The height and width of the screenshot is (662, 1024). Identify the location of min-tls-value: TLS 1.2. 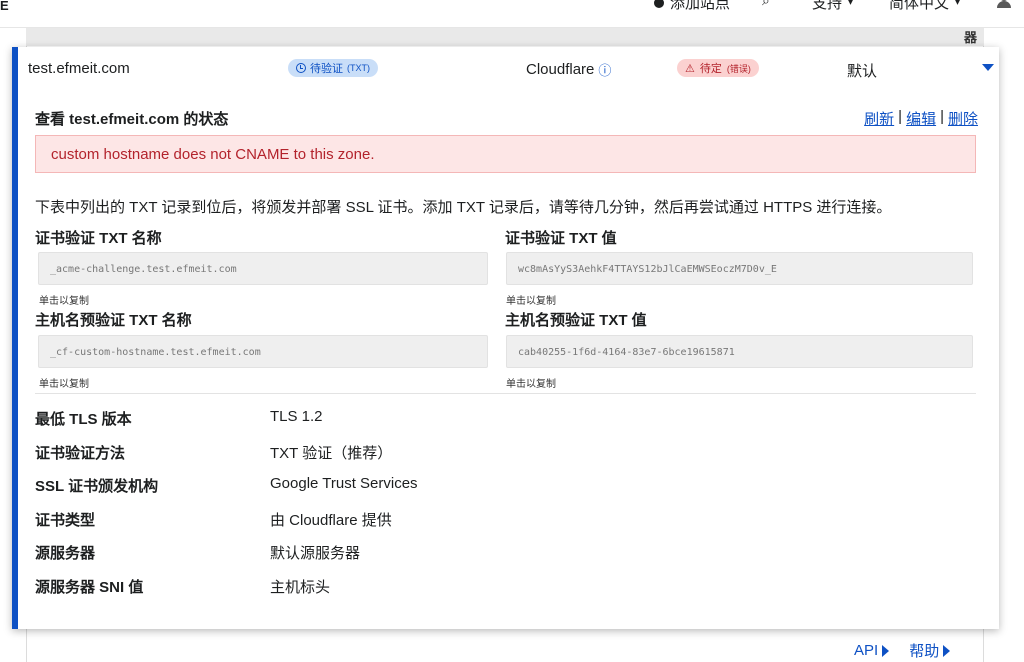
(296, 416).